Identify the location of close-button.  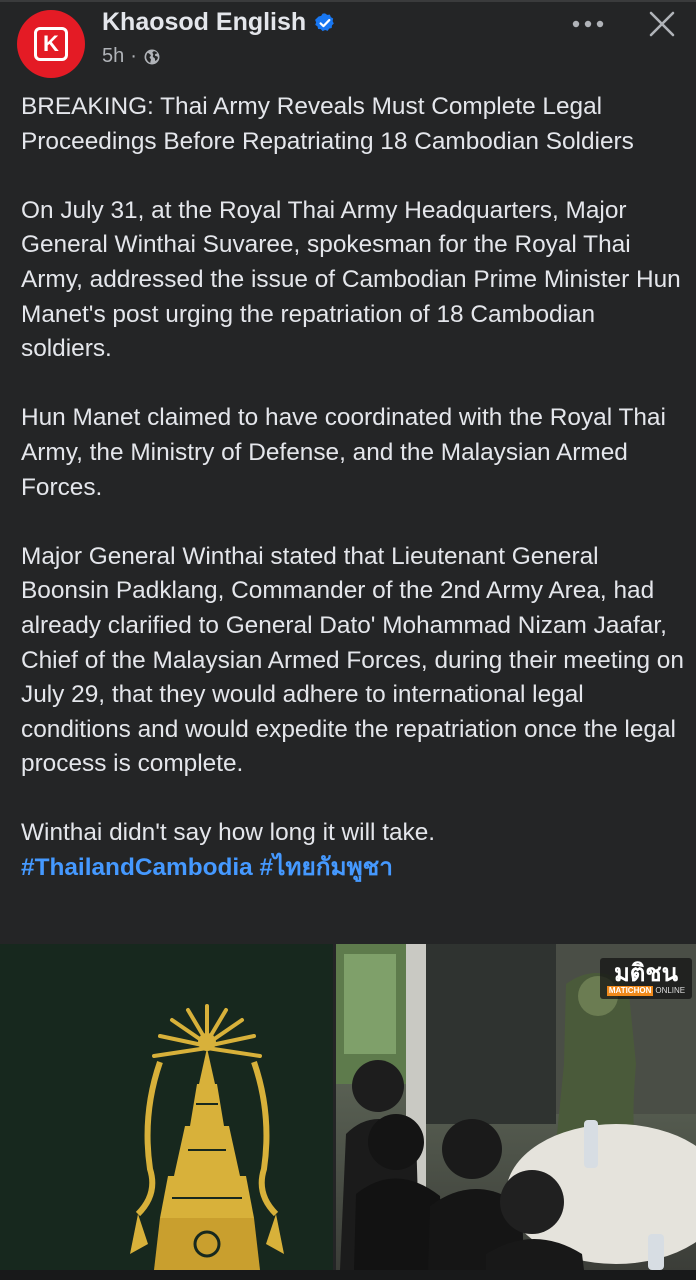
(662, 24).